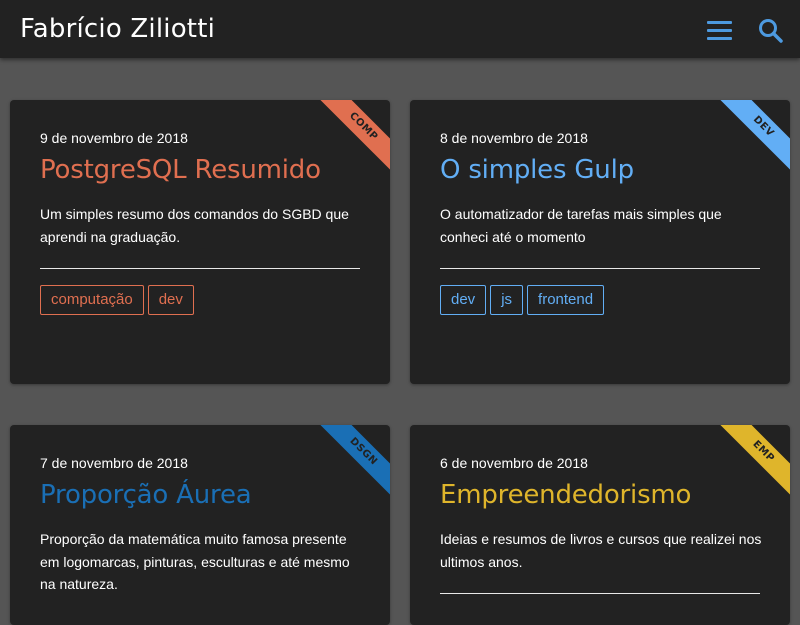 This screenshot has width=800, height=625. Describe the element at coordinates (114, 463) in the screenshot. I see `post-date: 7 de novembro de 2018` at that location.